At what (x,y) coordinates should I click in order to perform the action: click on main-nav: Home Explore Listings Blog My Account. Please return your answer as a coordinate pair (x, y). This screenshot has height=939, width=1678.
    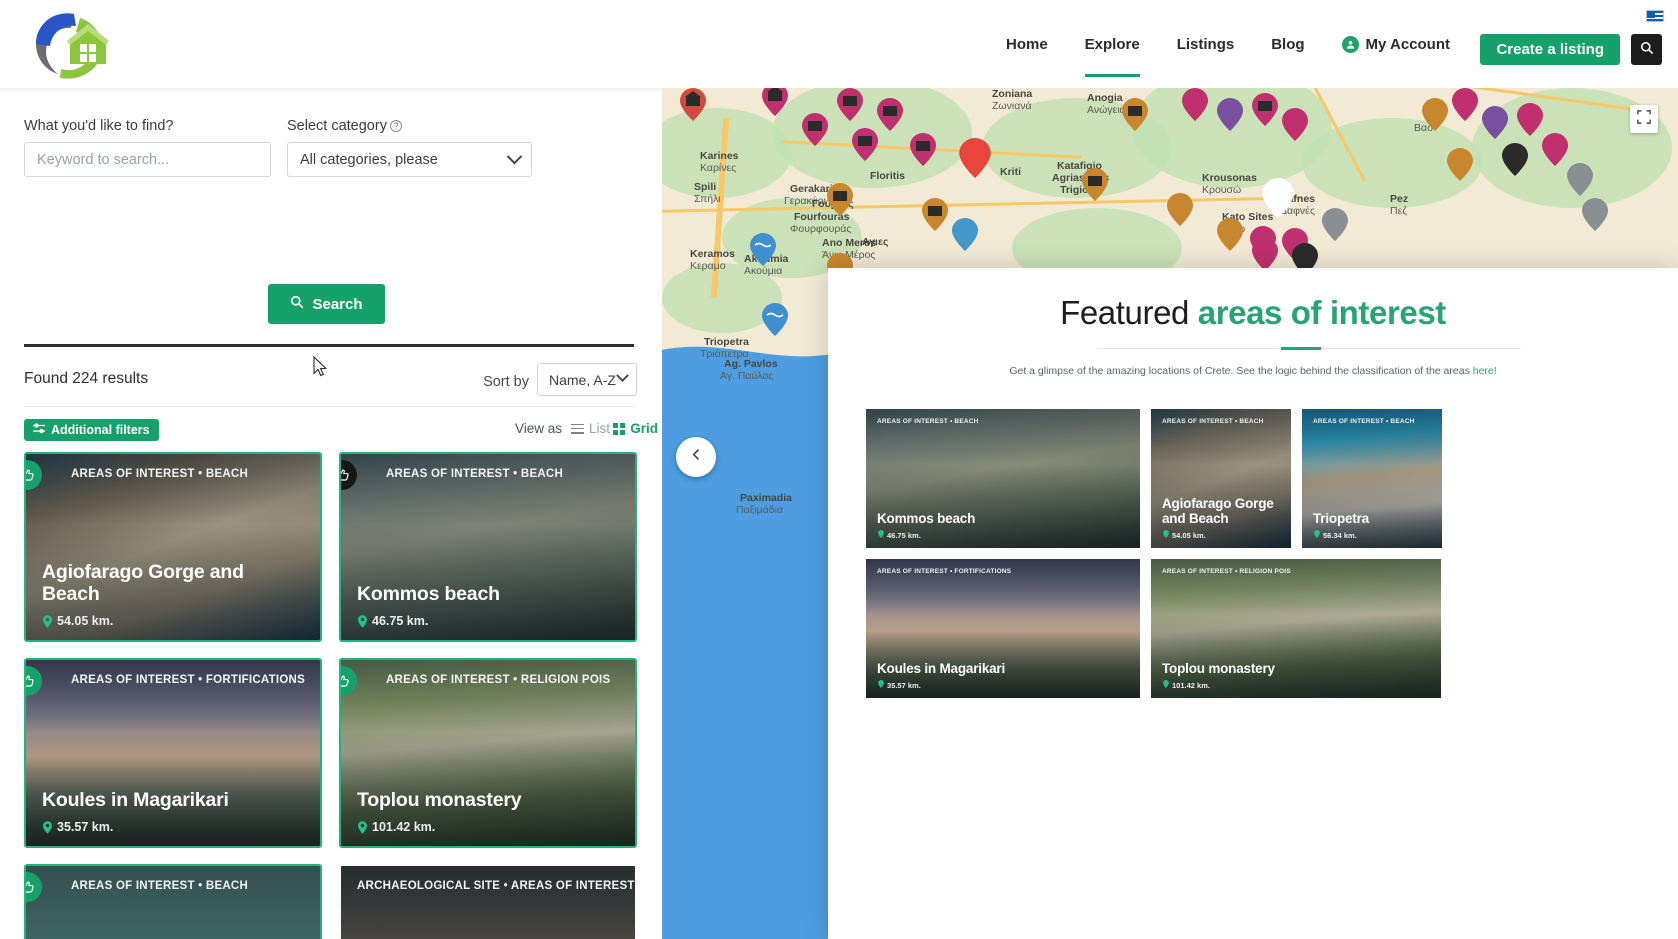
    Looking at the image, I should click on (1228, 56).